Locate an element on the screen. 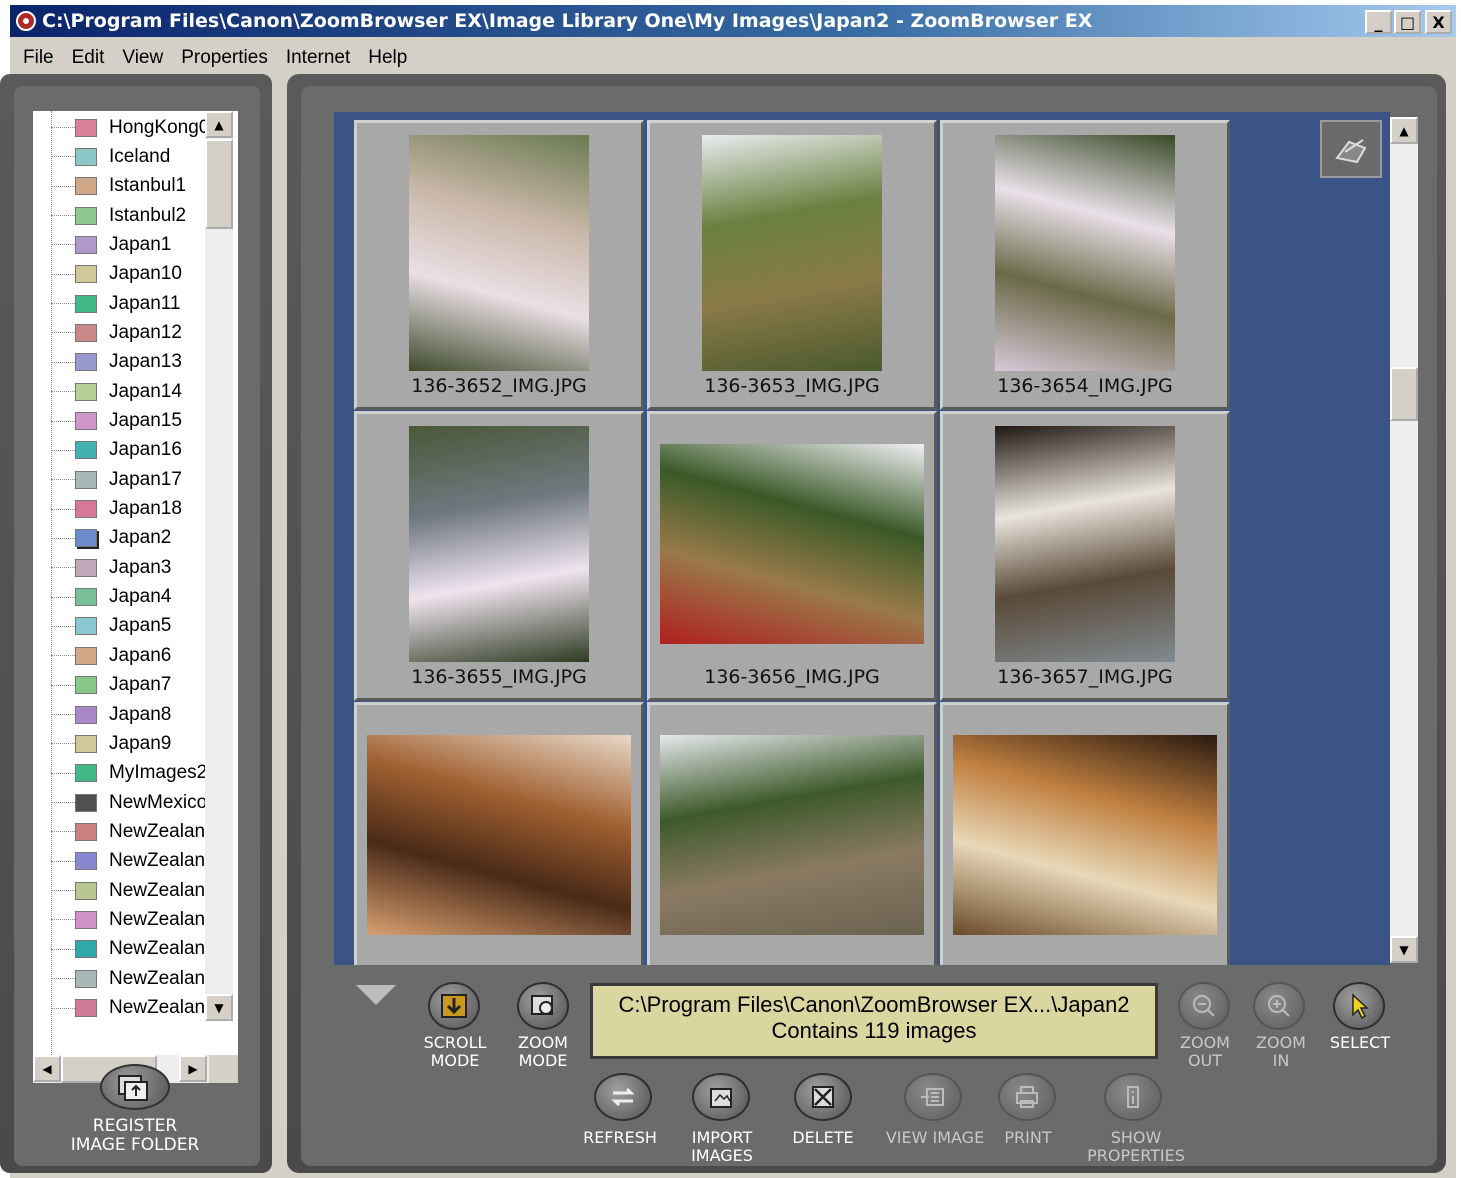 The height and width of the screenshot is (1178, 1461). menu-help: Help is located at coordinates (387, 58).